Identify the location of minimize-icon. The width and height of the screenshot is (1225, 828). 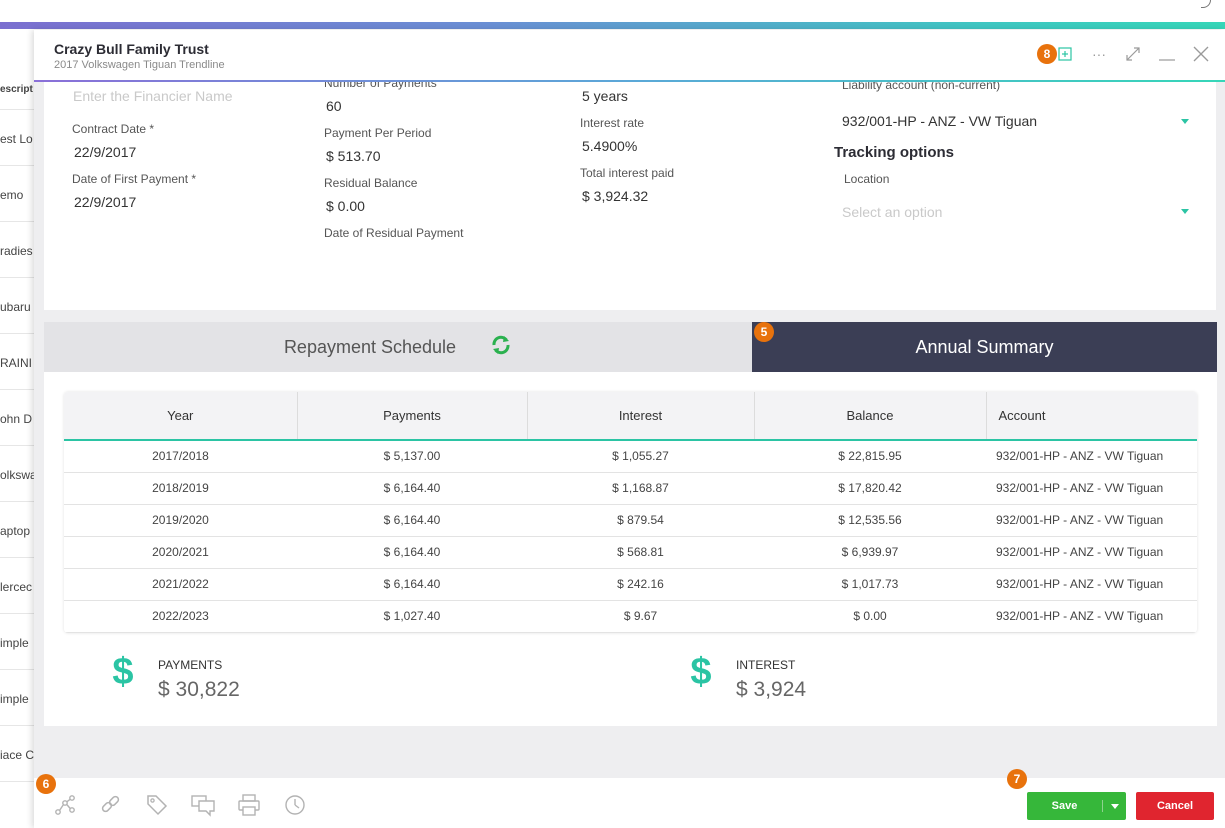
(1167, 54).